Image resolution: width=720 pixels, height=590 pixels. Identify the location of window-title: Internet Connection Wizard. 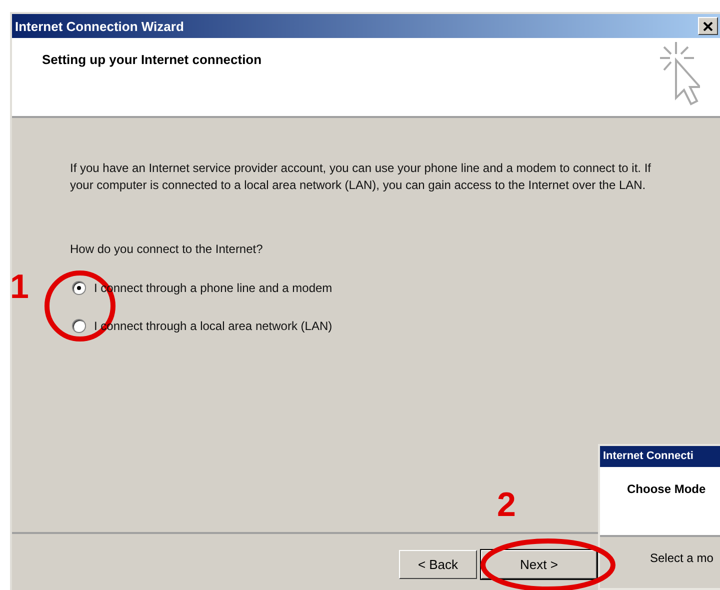
(99, 26).